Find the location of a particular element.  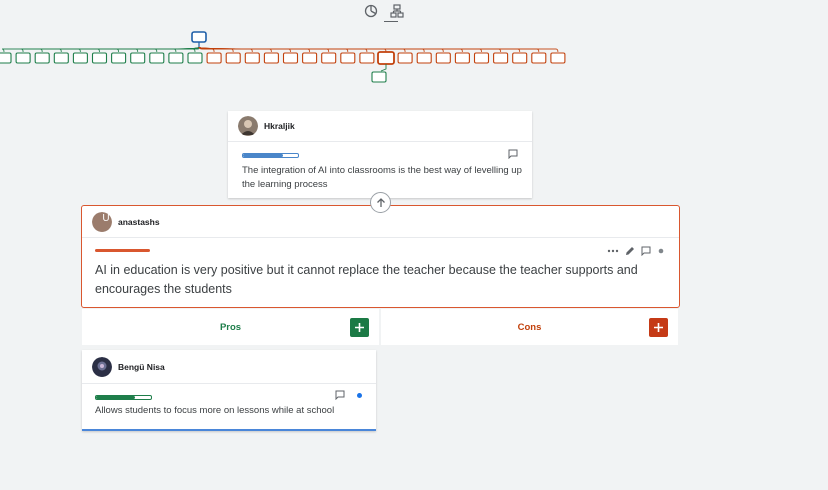

view-toolbar is located at coordinates (384, 13).